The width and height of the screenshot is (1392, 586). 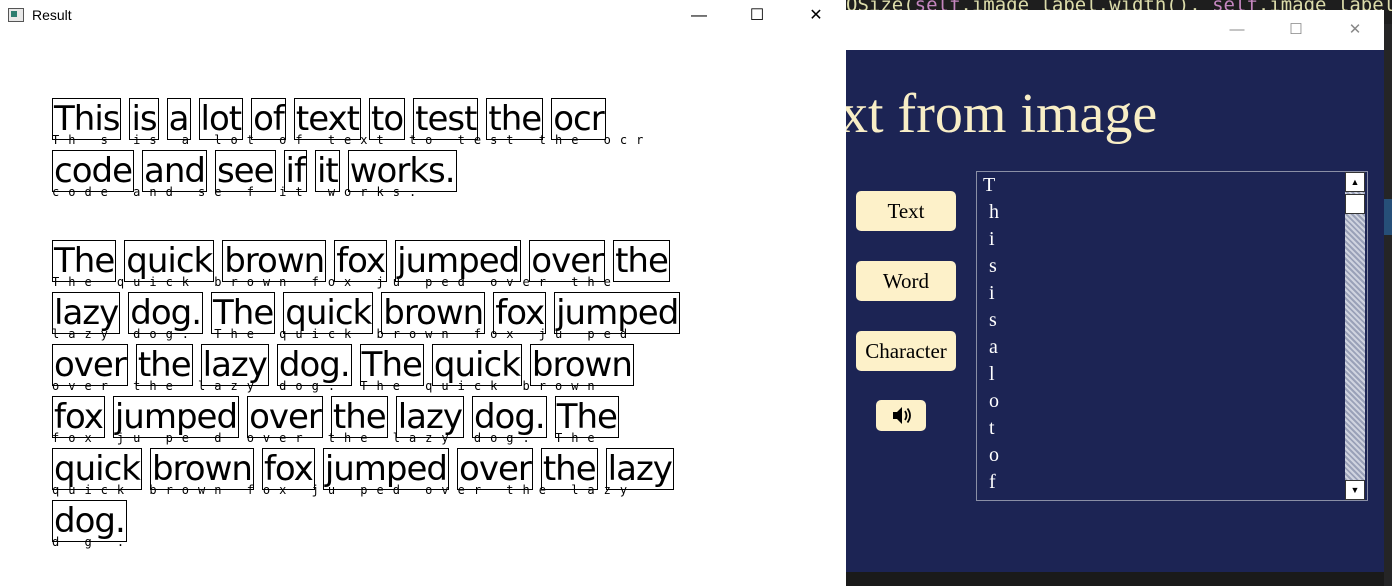 I want to click on maximize-button: ☐, so click(x=757, y=15).